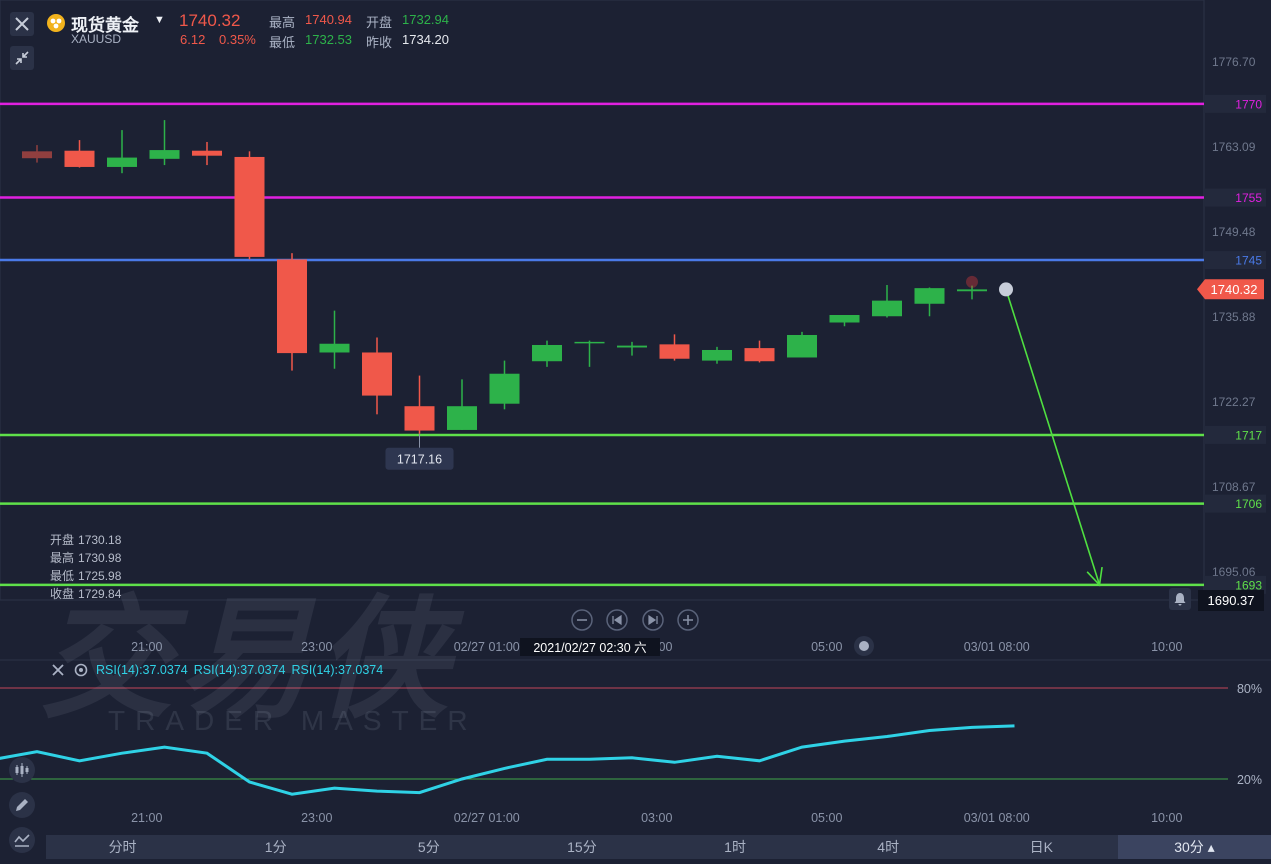  What do you see at coordinates (100, 576) in the screenshot?
I see `ohlc-low-value: 1725.98` at bounding box center [100, 576].